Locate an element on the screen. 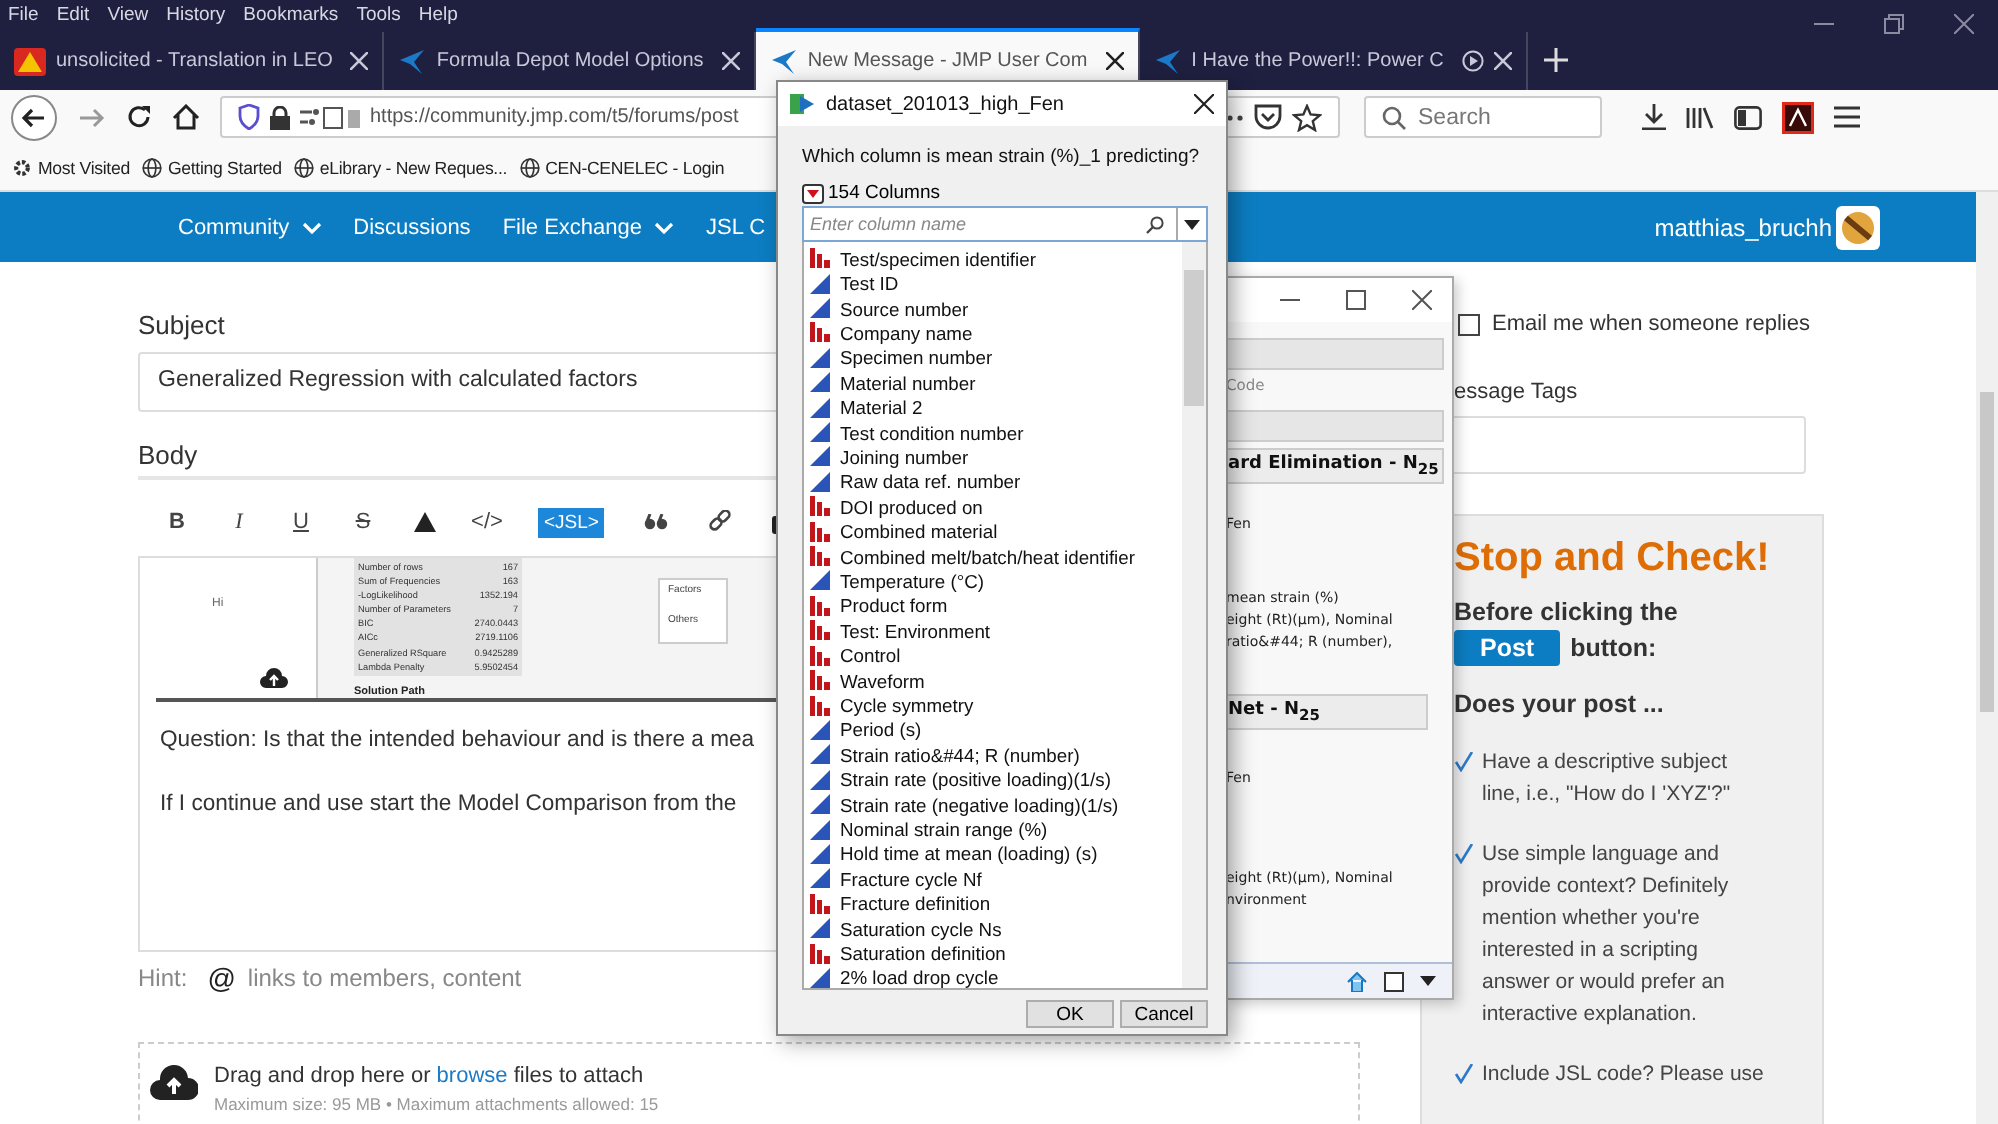  tab-title: I Have the Power!!: Power C is located at coordinates (1317, 61).